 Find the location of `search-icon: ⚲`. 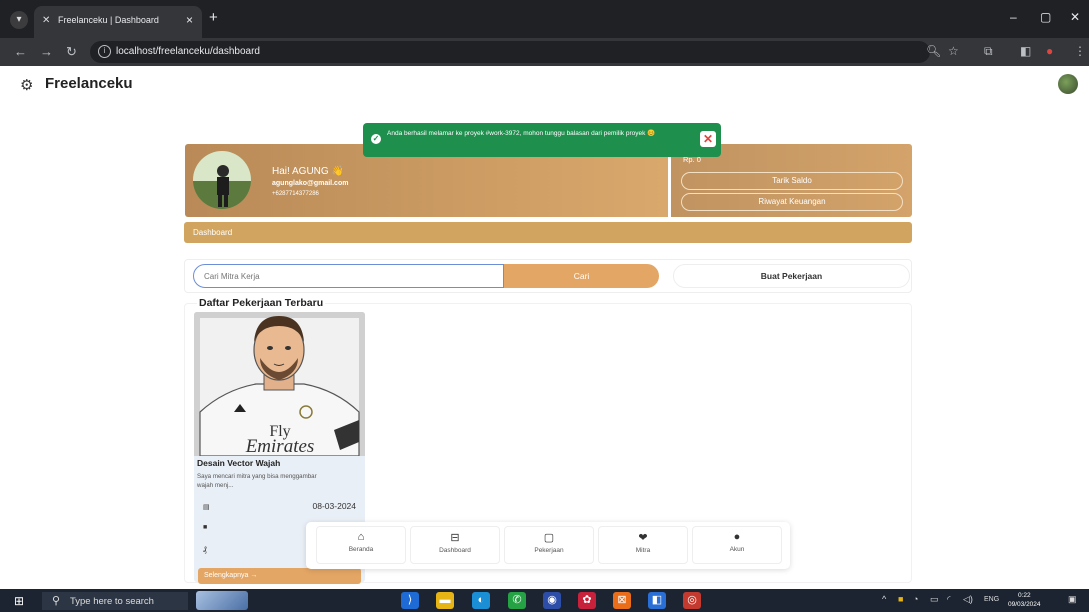

search-icon: ⚲ is located at coordinates (56, 601).